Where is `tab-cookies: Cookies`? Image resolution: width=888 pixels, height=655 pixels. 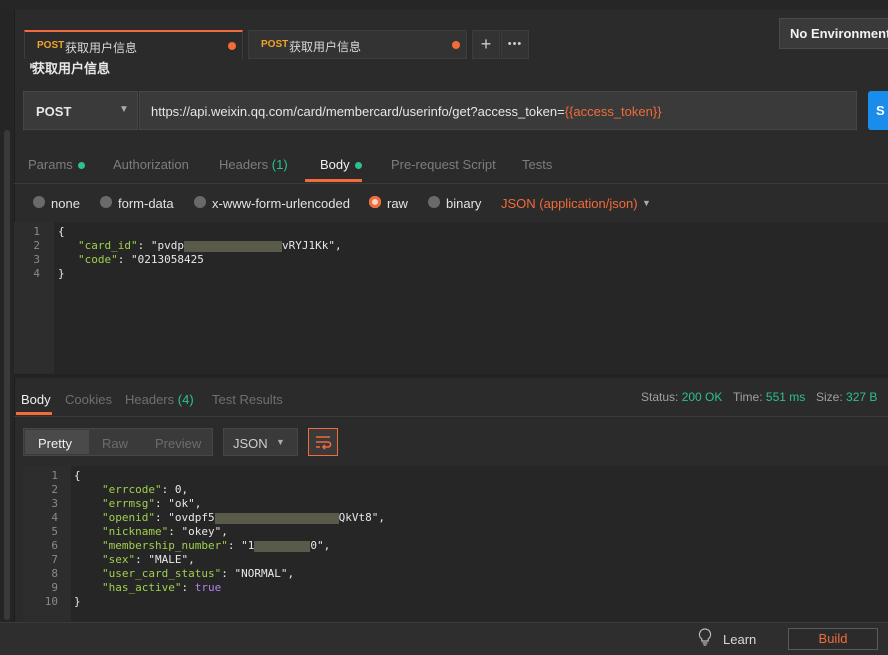 tab-cookies: Cookies is located at coordinates (88, 399).